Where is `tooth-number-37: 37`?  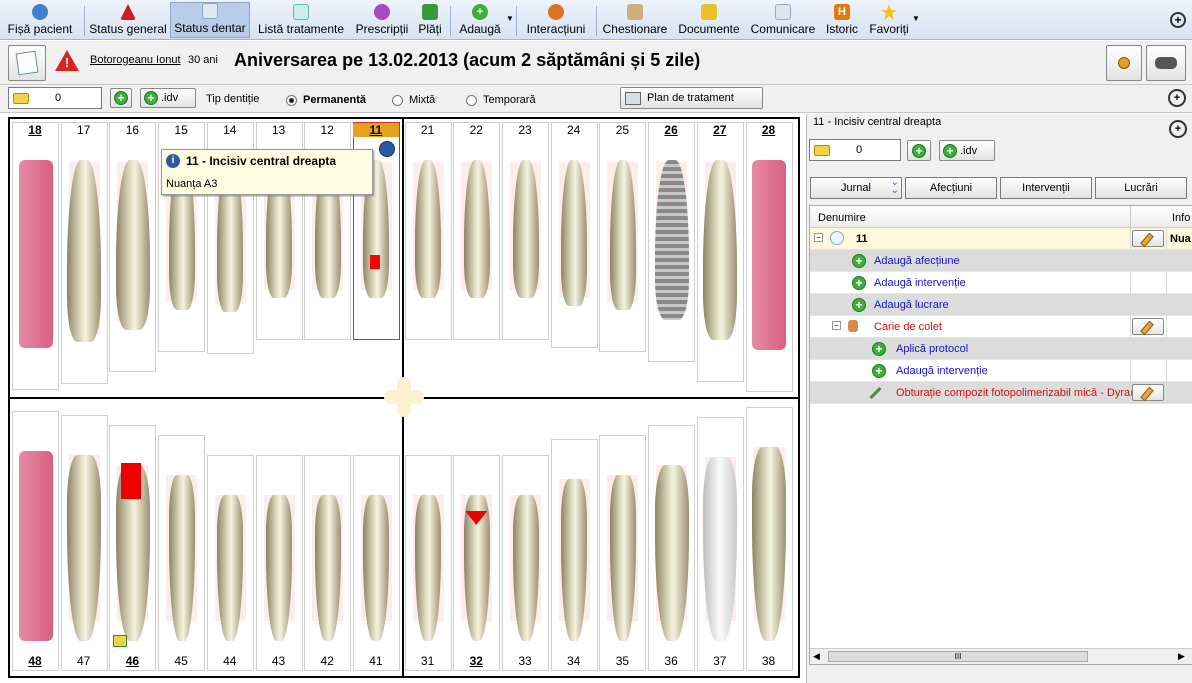
tooth-number-37: 37 is located at coordinates (720, 661).